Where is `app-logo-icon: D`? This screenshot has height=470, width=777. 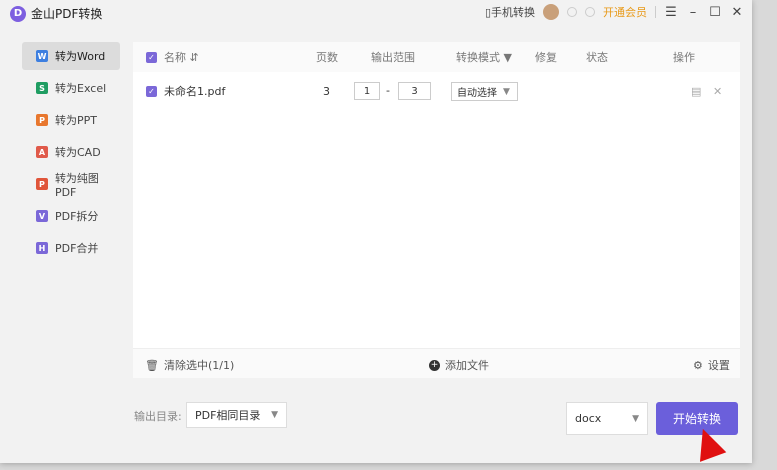
app-logo-icon: D is located at coordinates (18, 13).